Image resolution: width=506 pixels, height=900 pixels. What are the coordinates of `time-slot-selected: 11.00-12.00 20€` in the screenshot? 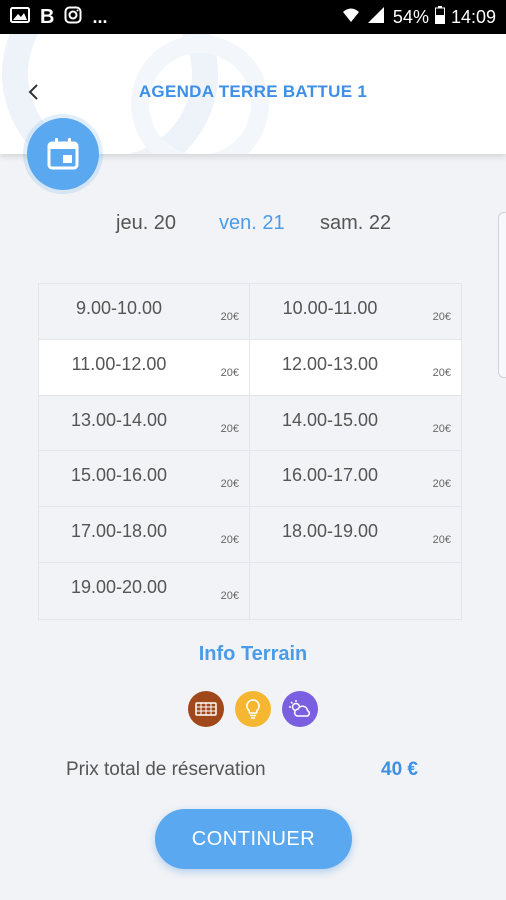 It's located at (144, 367).